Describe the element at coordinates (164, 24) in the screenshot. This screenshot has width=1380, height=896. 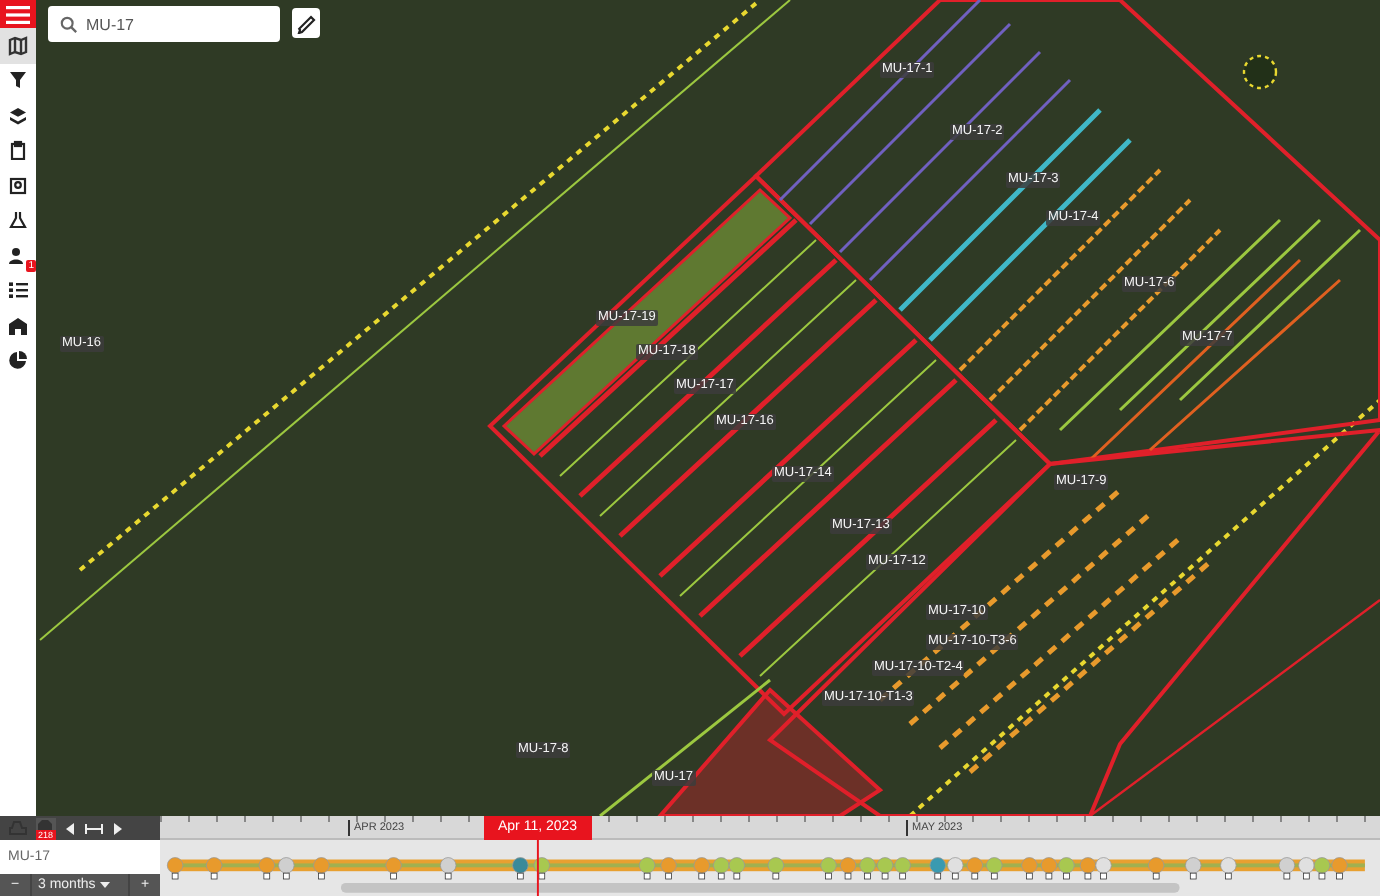
I see `search-field: MU-17` at that location.